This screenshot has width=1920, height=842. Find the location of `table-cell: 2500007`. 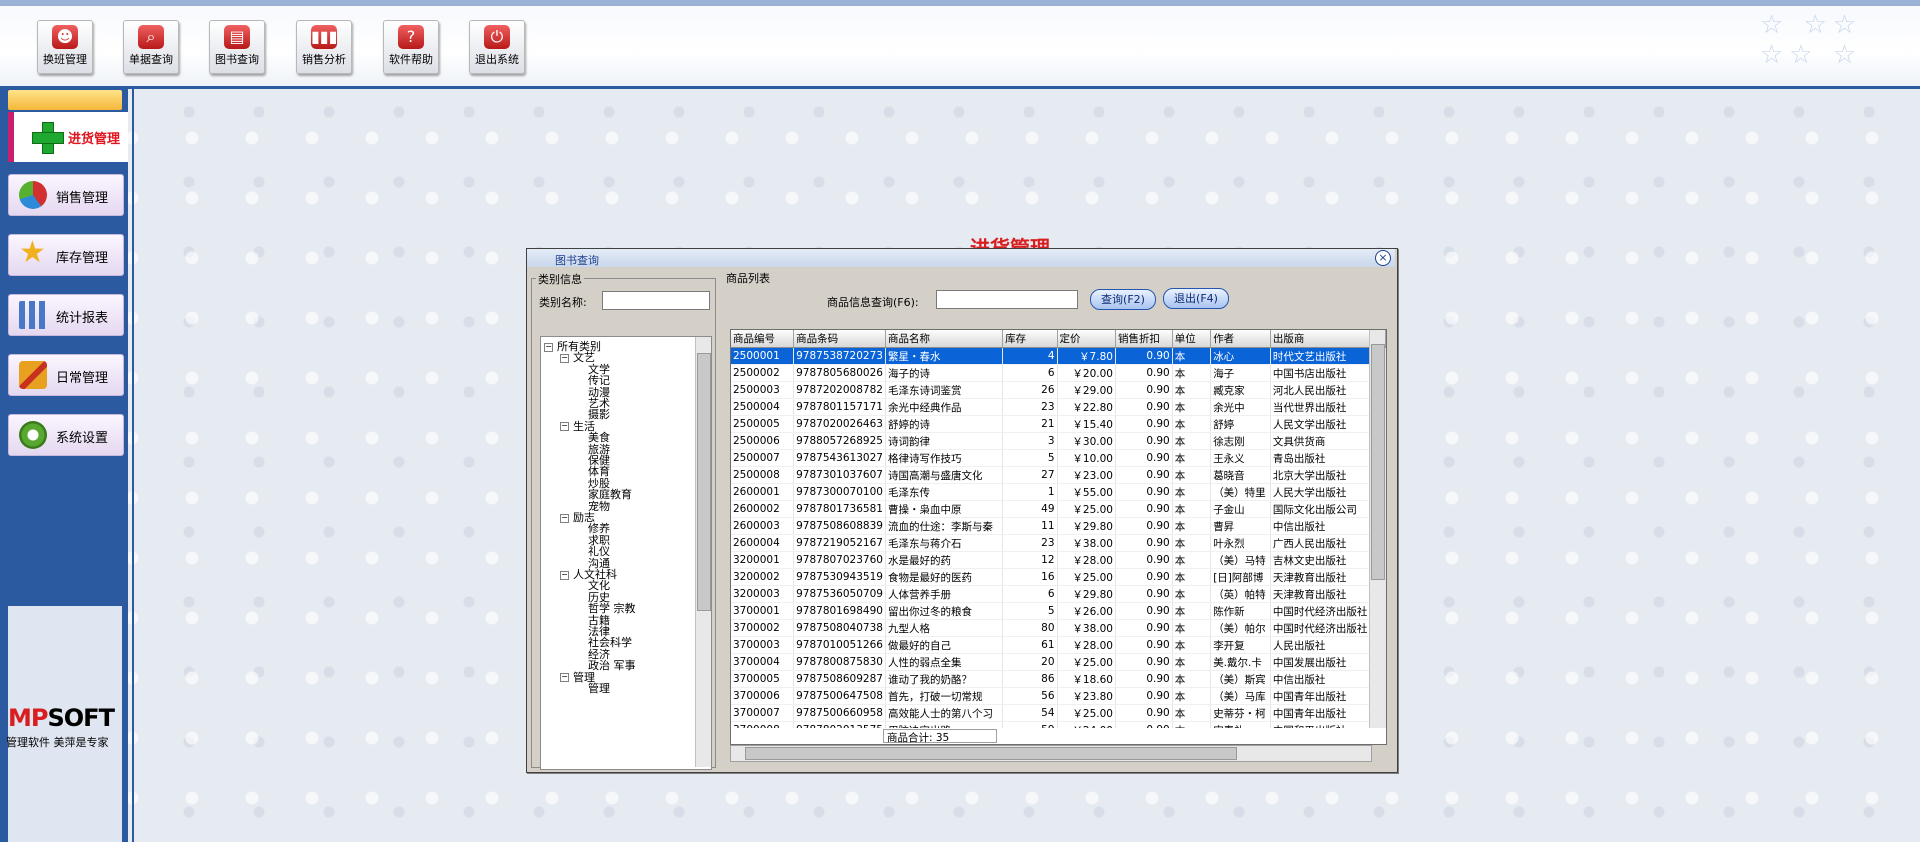

table-cell: 2500007 is located at coordinates (763, 458).